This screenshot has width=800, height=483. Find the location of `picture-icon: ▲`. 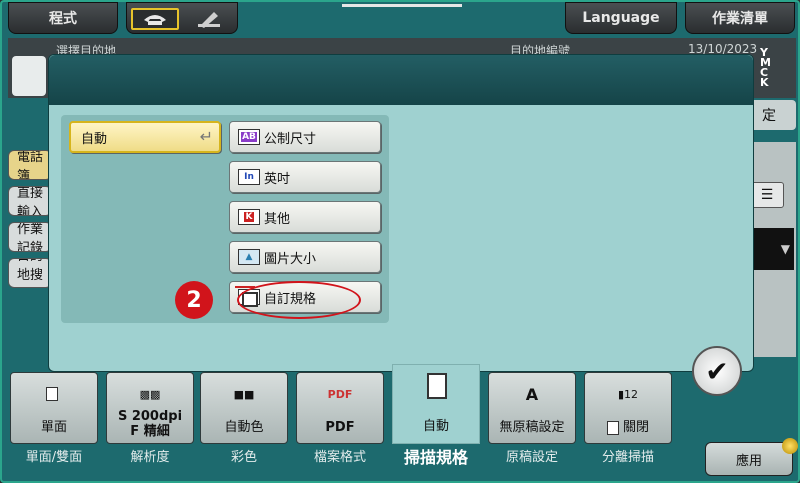

picture-icon: ▲ is located at coordinates (249, 257).